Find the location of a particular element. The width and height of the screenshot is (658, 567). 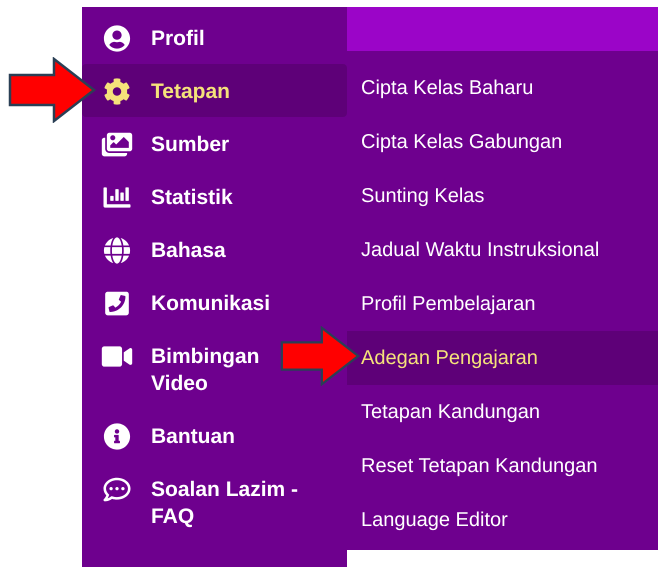

sidebar-label: Bahasa is located at coordinates (189, 251).